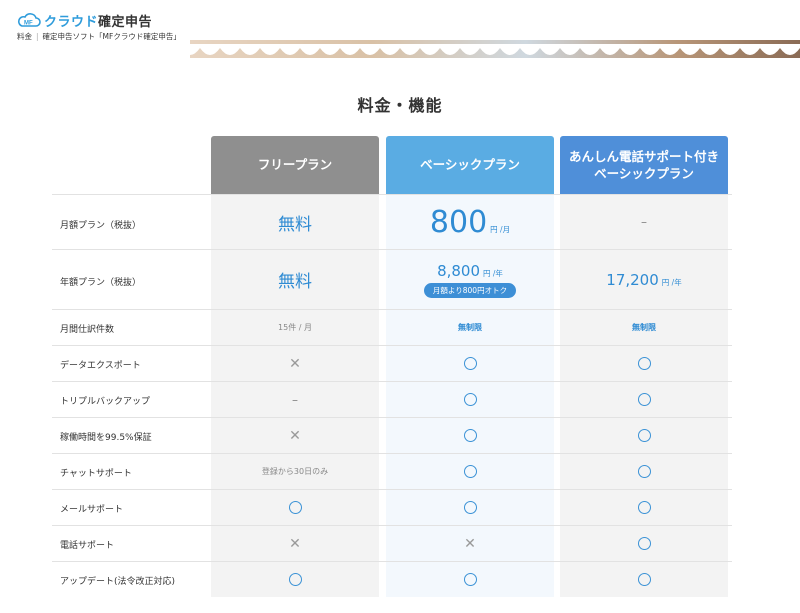  I want to click on breadcrumb: 料金 | 確定申告ソフト「MFクラウド確定申告」, so click(99, 36).